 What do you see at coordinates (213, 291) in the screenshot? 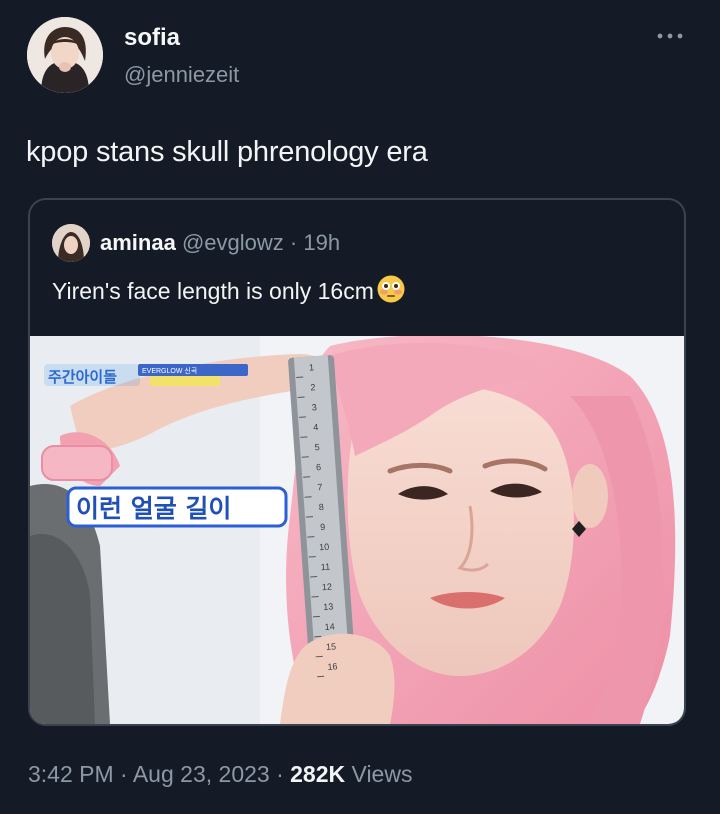
I see `quoted-tweet-text-content: Yiren's face length is only 16cm` at bounding box center [213, 291].